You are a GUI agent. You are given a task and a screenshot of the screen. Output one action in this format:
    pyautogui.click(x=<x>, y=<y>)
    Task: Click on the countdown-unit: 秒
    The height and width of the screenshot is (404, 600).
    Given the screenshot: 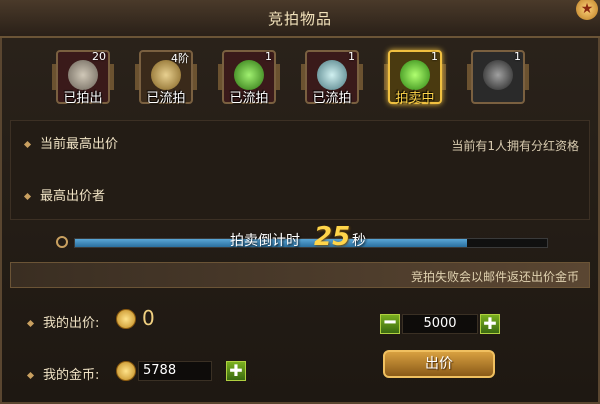 What is the action you would take?
    pyautogui.click(x=359, y=241)
    